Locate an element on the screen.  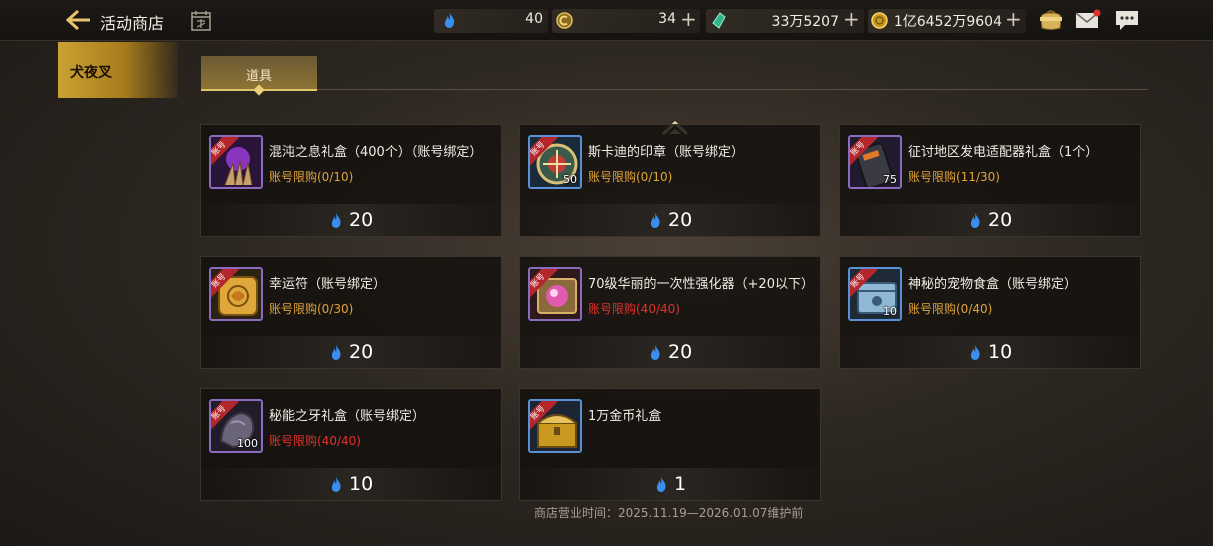
card-body: 账号 1万金币礼盒 1 is located at coordinates (670, 444).